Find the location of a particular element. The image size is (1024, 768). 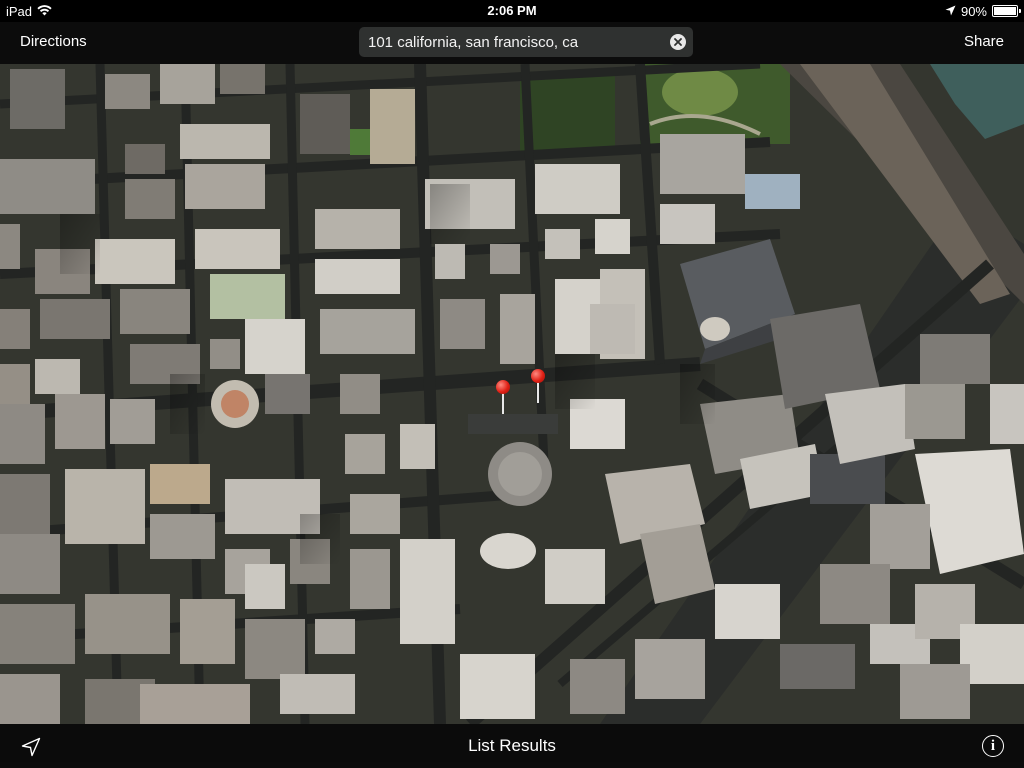

close-icon is located at coordinates (678, 42).